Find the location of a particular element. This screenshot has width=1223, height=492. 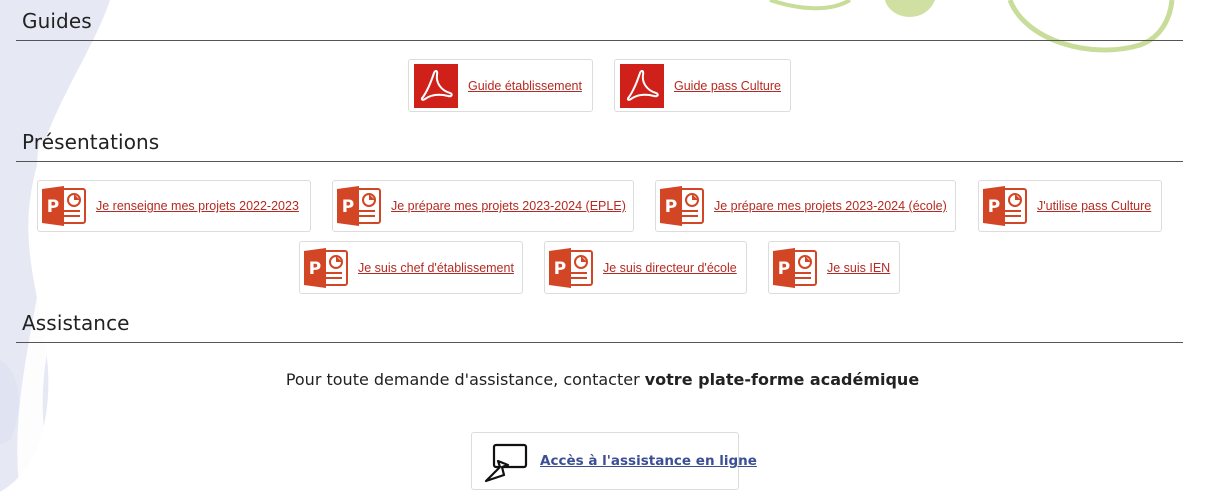

guide-link-etablissement: Guide établissement is located at coordinates (525, 86).